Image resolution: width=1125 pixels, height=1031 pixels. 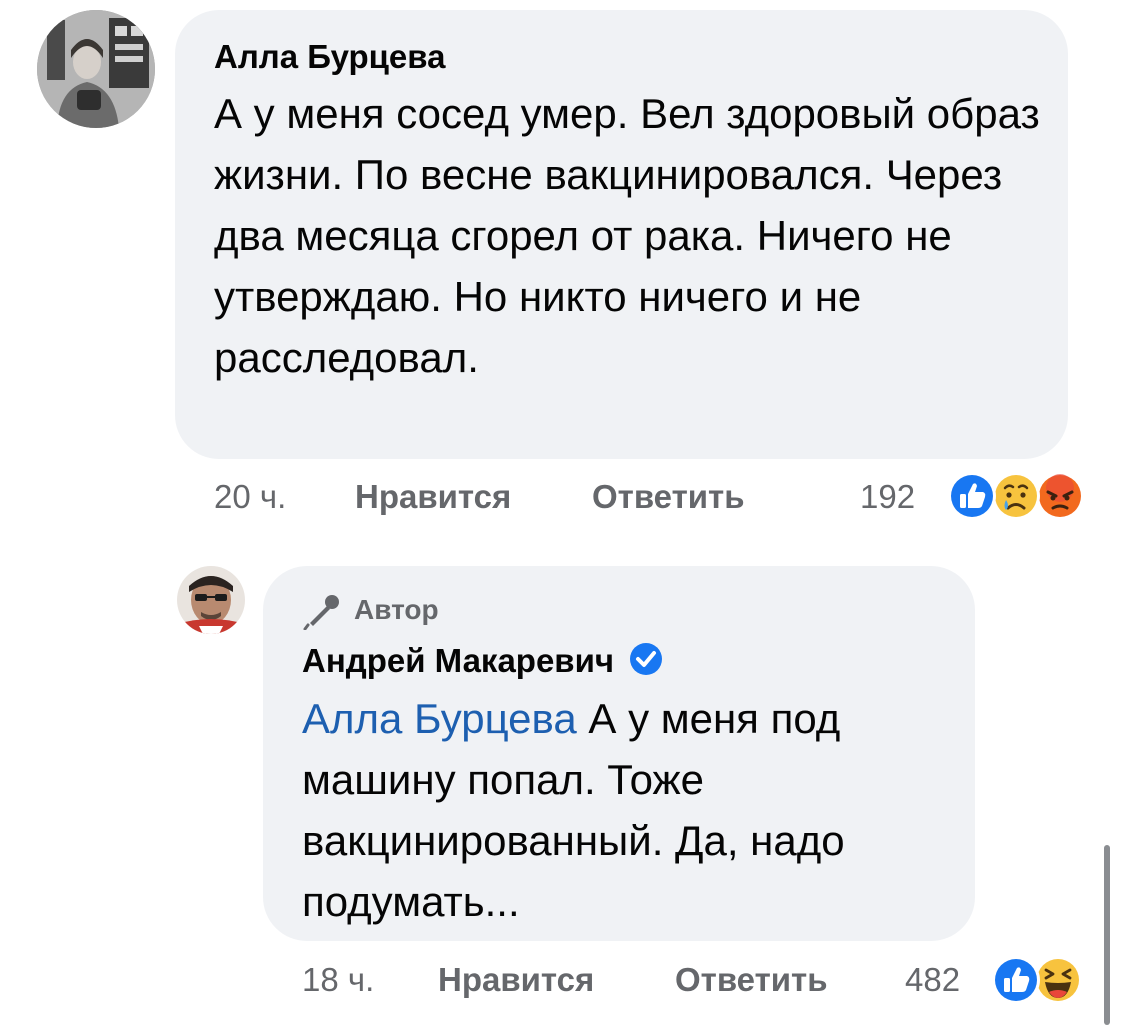 I want to click on sad-icon, so click(x=1016, y=496).